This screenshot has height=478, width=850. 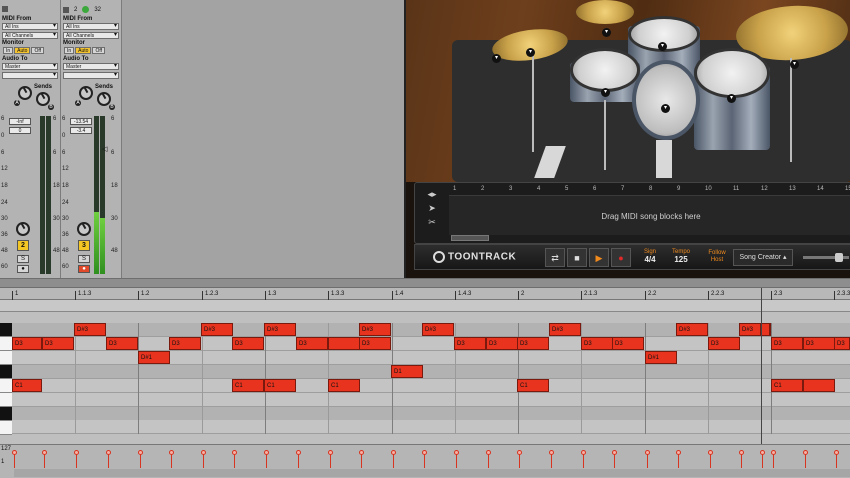 I want to click on volume-display: -Inf, so click(x=20, y=121).